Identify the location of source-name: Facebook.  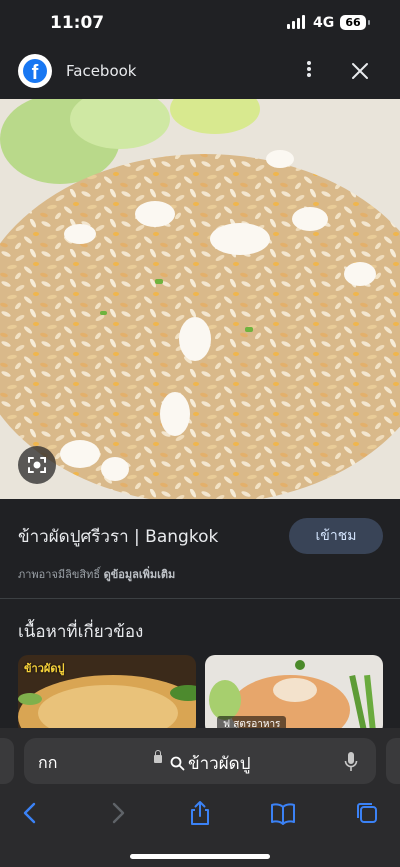
(101, 71).